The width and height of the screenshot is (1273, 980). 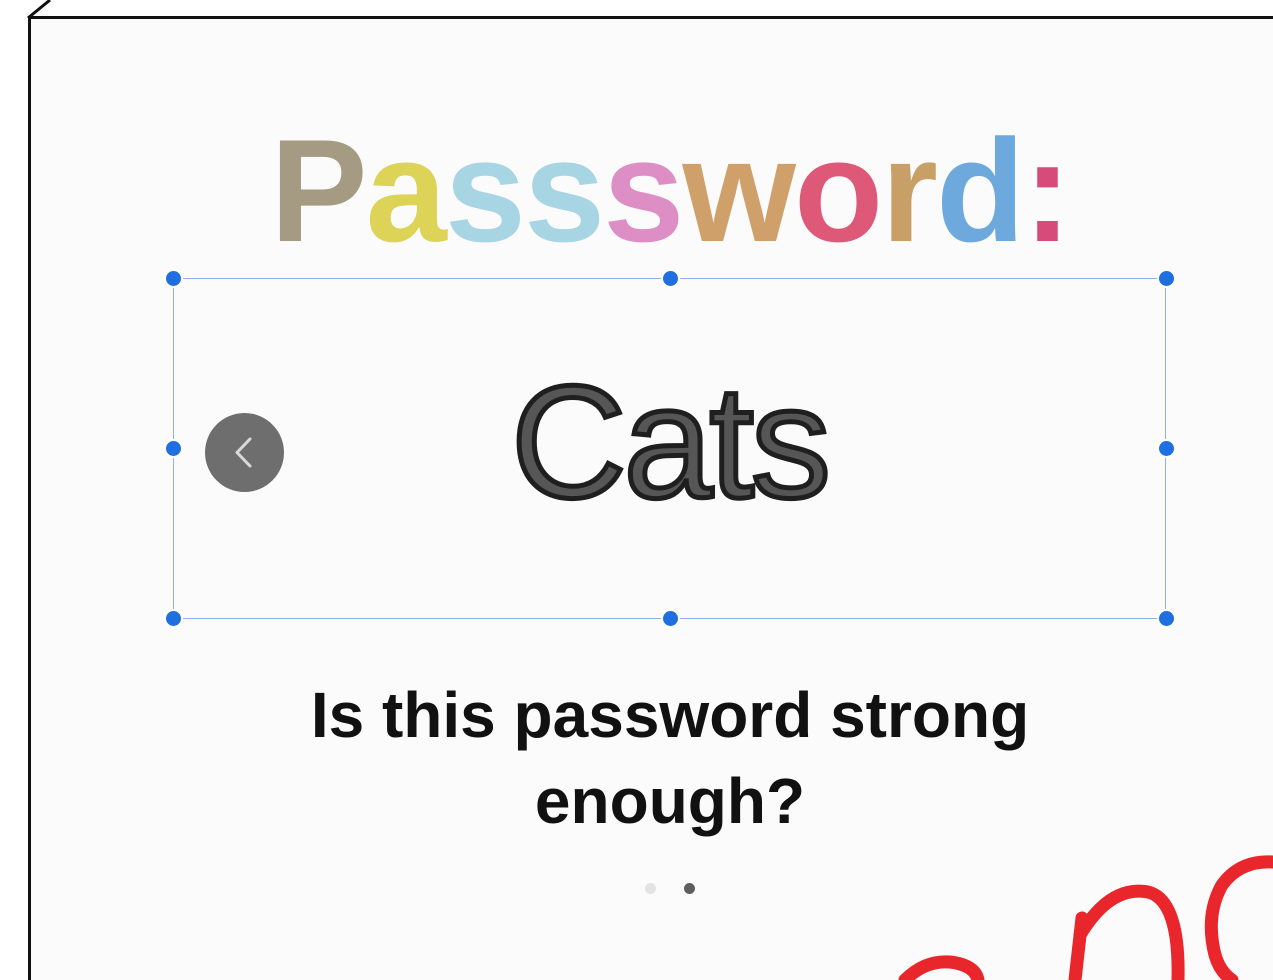 I want to click on slide-title: Passsword:, so click(x=636, y=191).